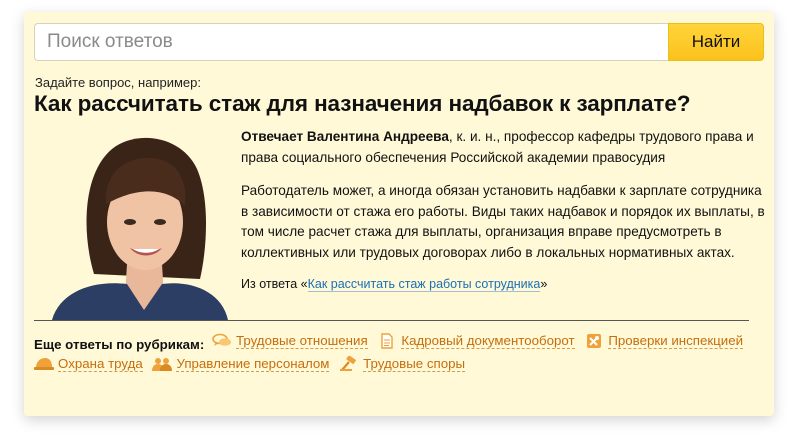 Image resolution: width=798 pixels, height=439 pixels. I want to click on rubrics-title: Еще ответы по рубрикам:, so click(119, 344).